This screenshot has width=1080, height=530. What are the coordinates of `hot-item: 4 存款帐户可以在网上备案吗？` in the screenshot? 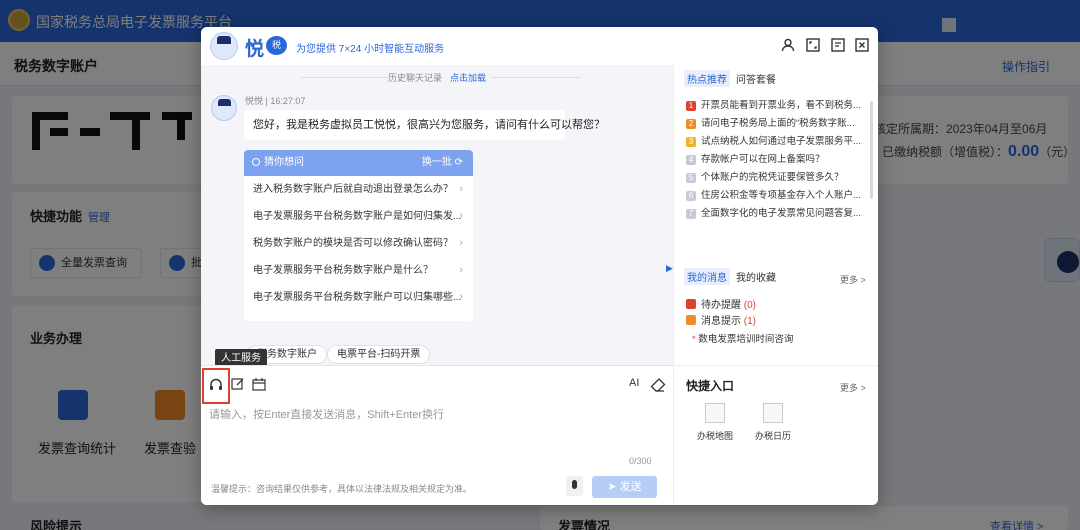 It's located at (776, 160).